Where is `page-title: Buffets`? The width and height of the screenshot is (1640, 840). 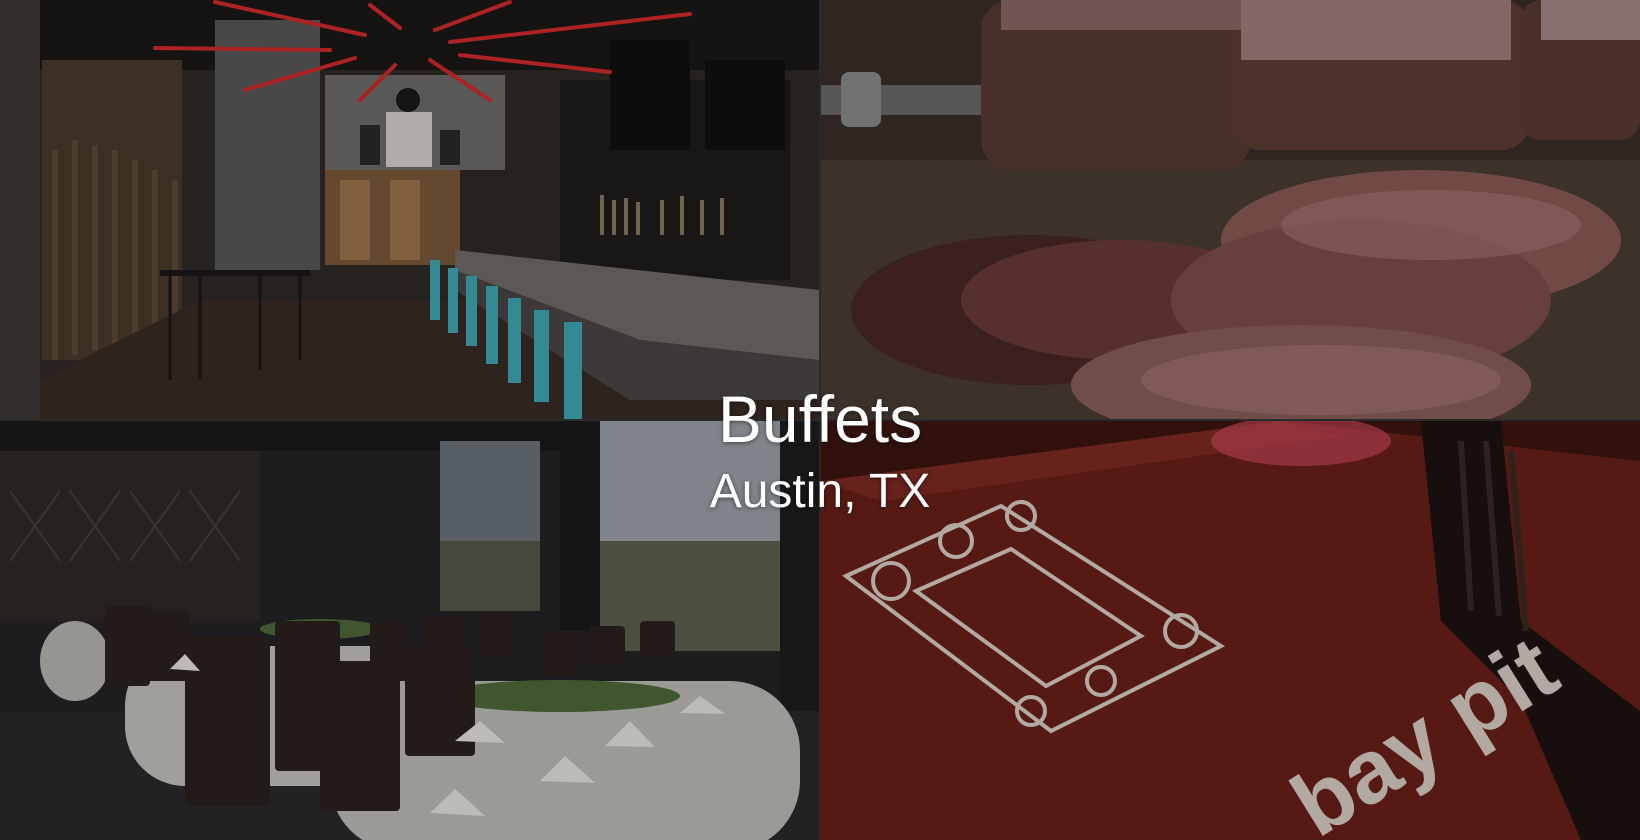
page-title: Buffets is located at coordinates (820, 419).